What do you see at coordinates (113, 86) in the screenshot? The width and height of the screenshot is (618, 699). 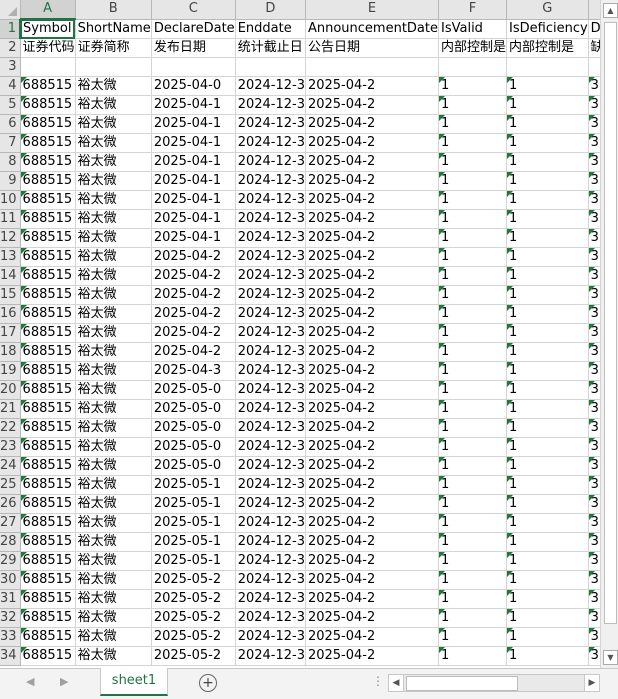 I see `cell-b4: 裕太微` at bounding box center [113, 86].